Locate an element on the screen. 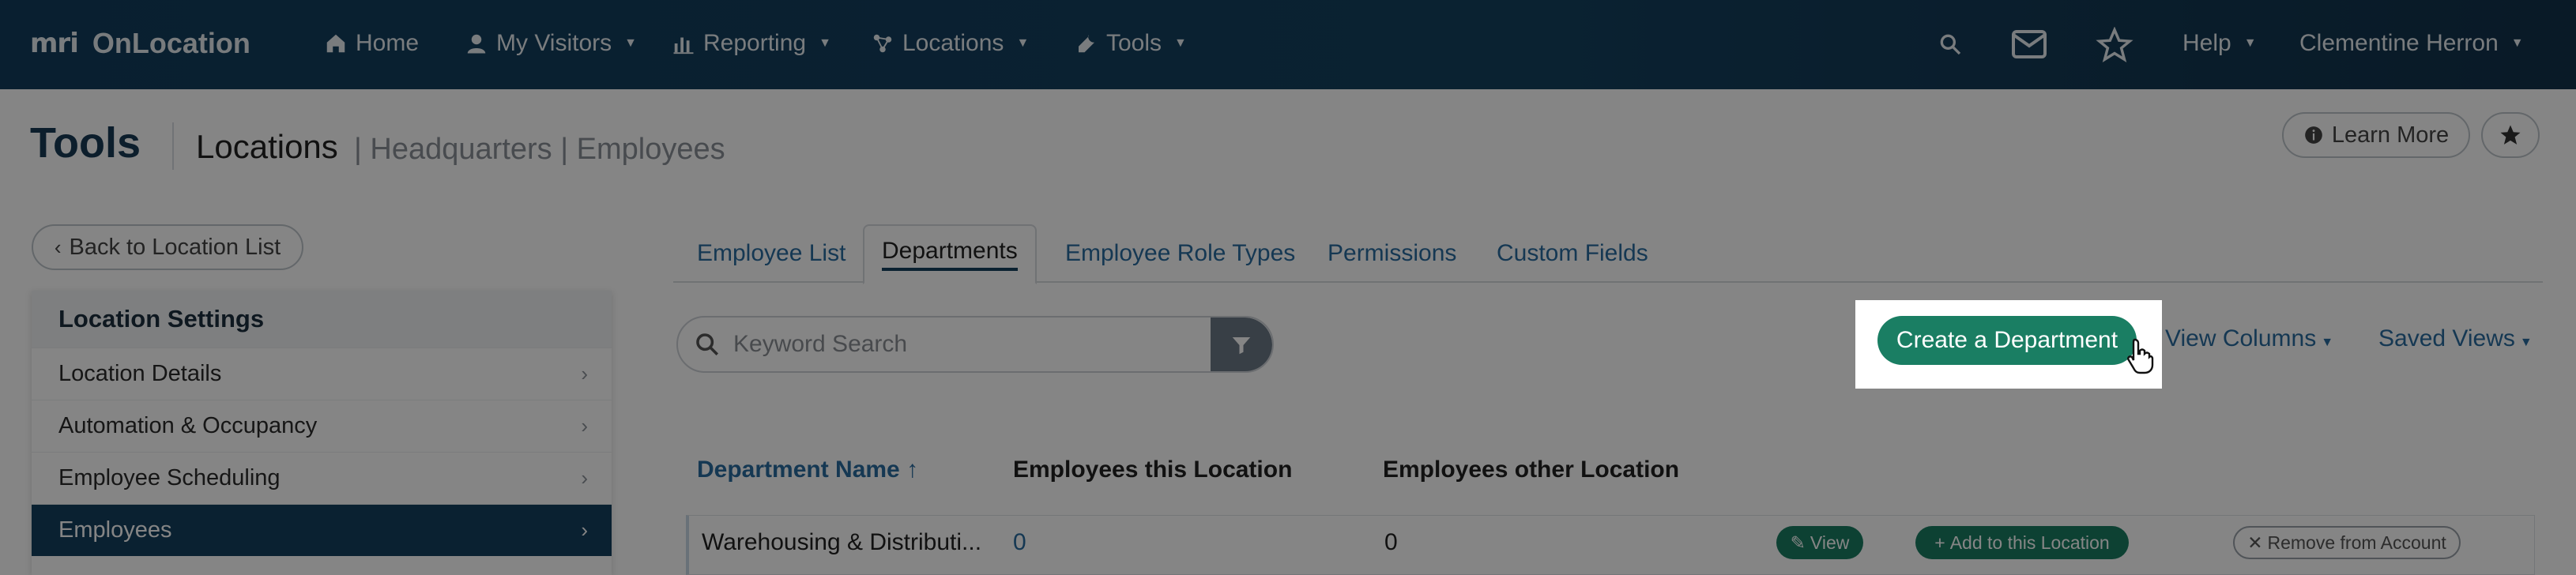  view-label: View is located at coordinates (1830, 542).